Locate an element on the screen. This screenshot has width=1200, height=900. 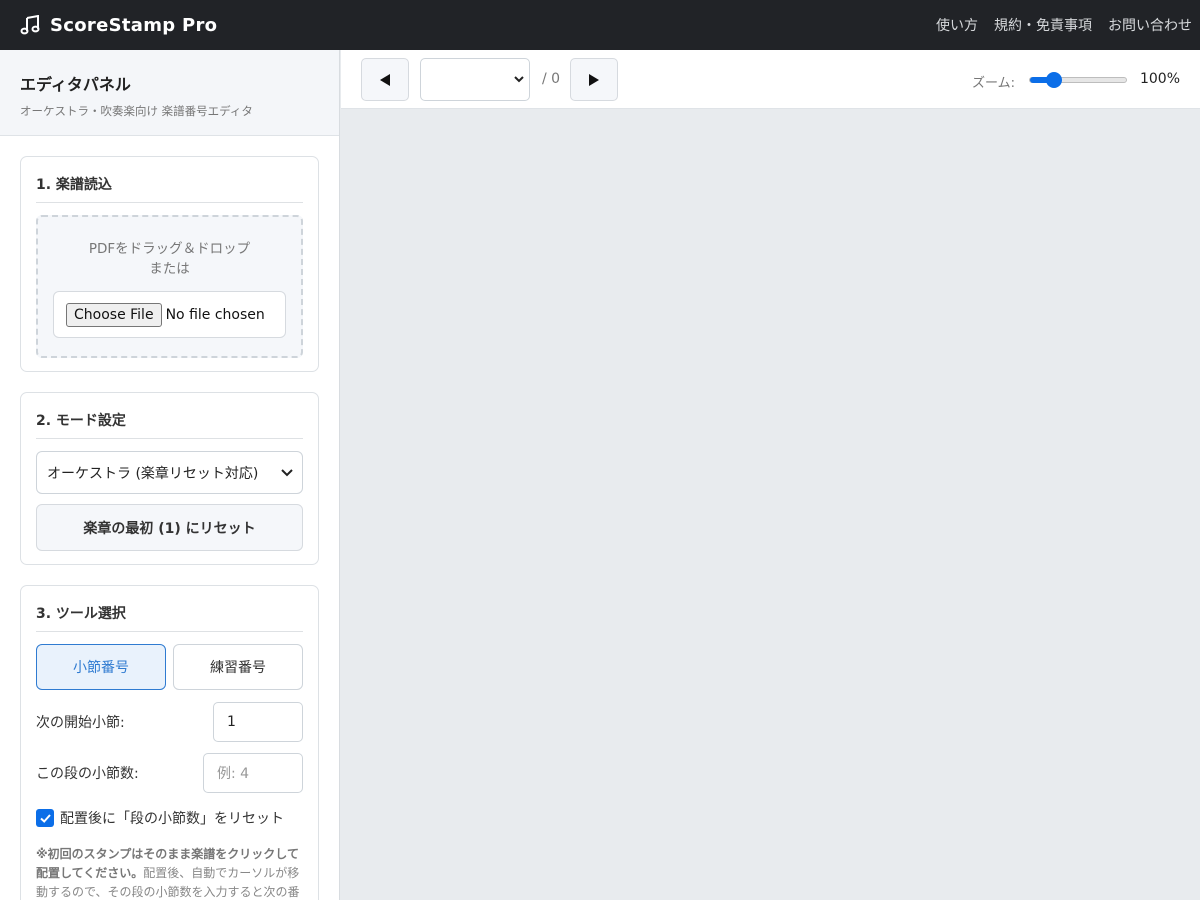
file-input: Choose File No file chosen is located at coordinates (169, 314).